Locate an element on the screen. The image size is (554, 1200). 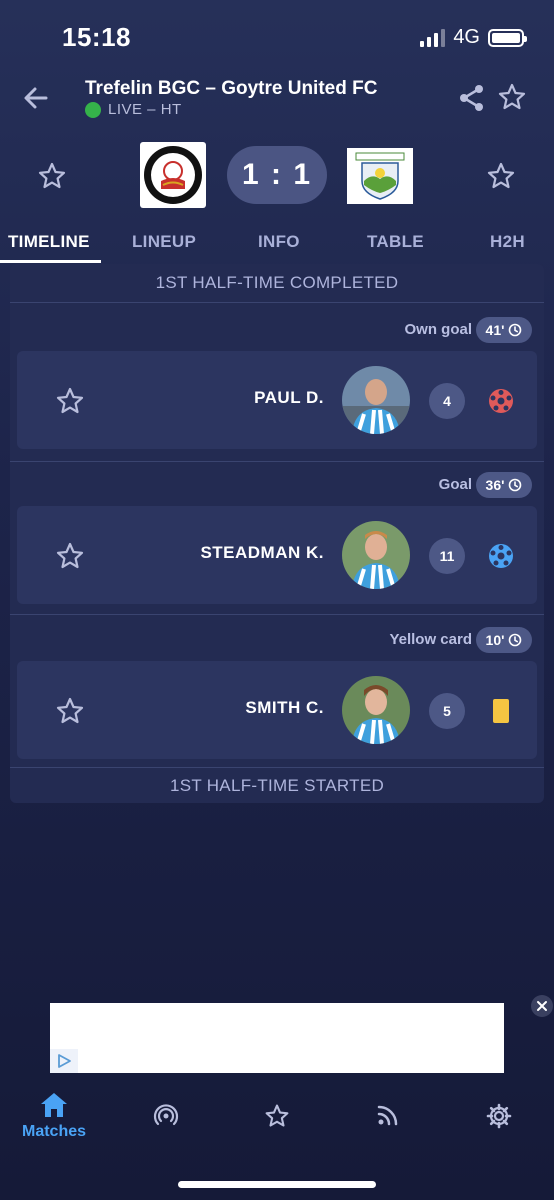
nav-matches-label: Matches is located at coordinates (54, 1131).